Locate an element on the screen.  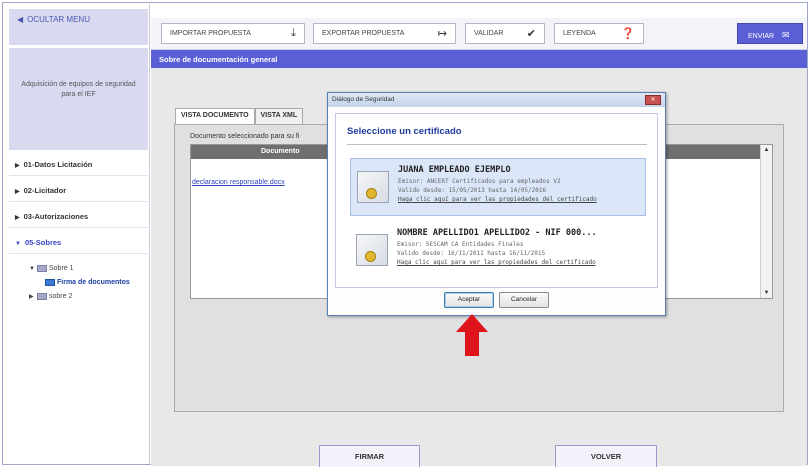
tree-label: Firma de documentos is located at coordinates (93, 282).